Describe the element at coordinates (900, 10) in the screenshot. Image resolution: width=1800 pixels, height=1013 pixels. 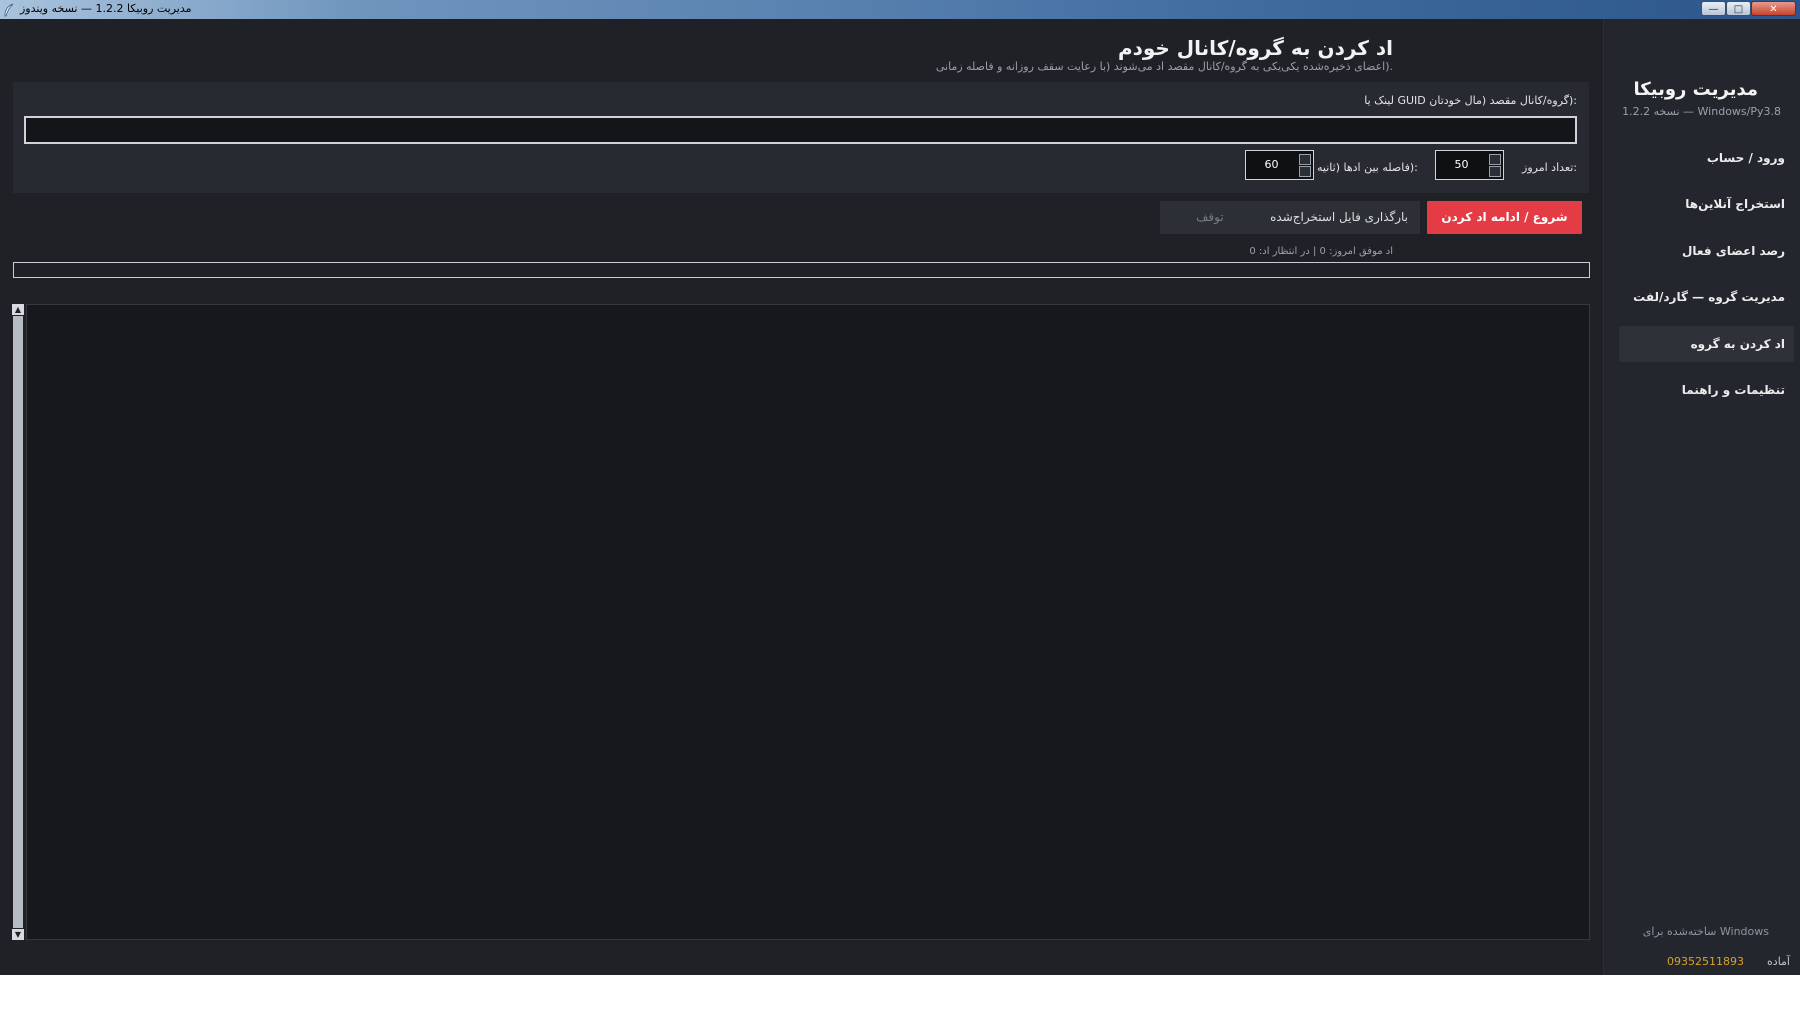
I see `window-titlebar: مدیریت روبیکا 1.2.2 — نسخه ویندوز — □ ✕` at that location.